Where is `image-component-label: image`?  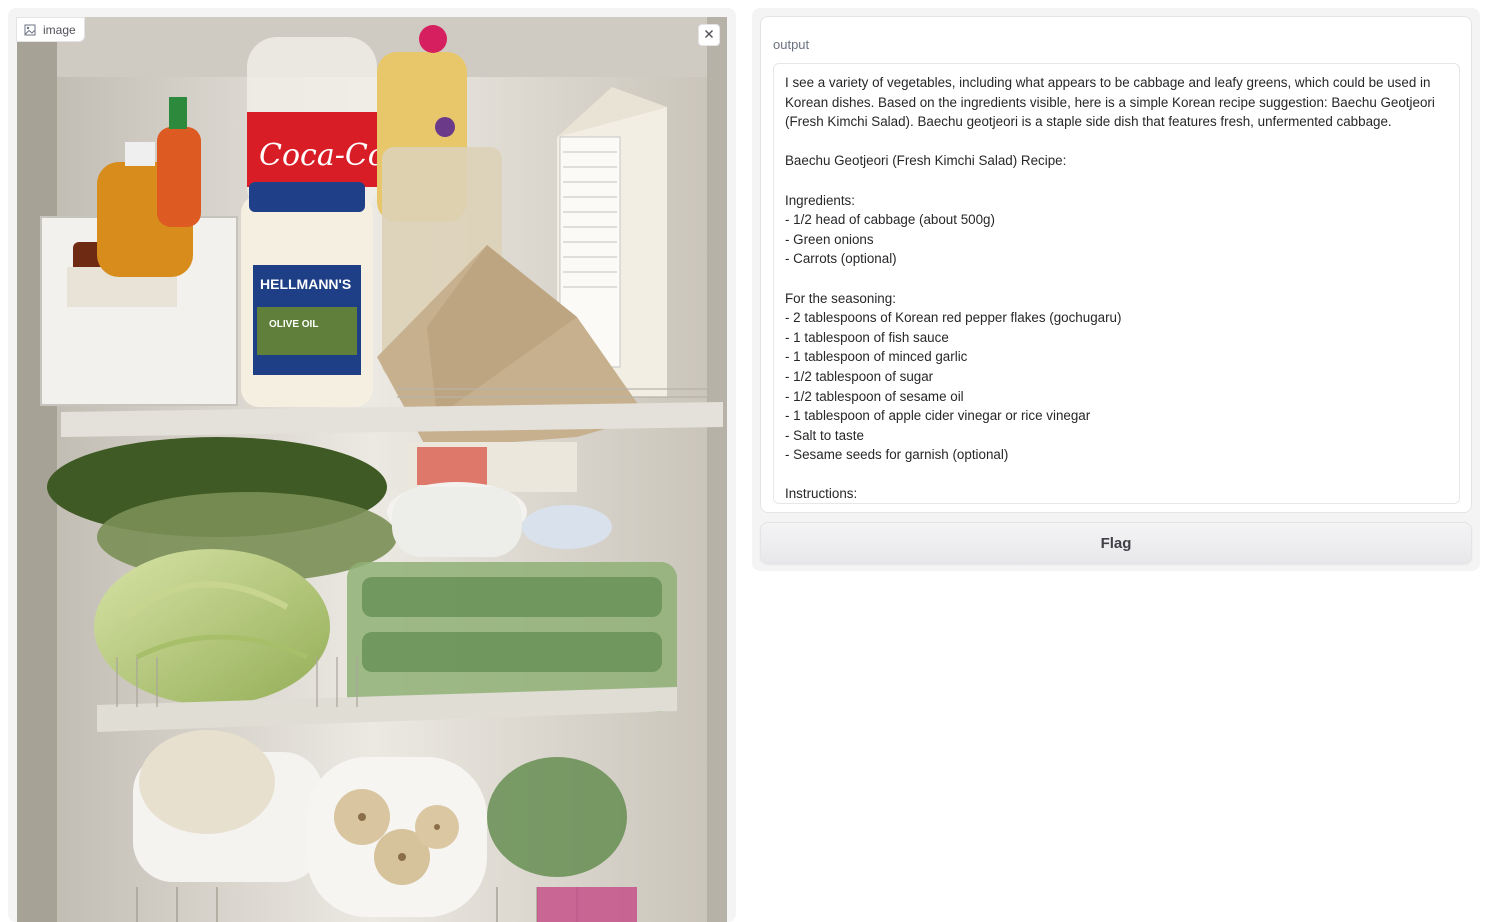 image-component-label: image is located at coordinates (50, 29).